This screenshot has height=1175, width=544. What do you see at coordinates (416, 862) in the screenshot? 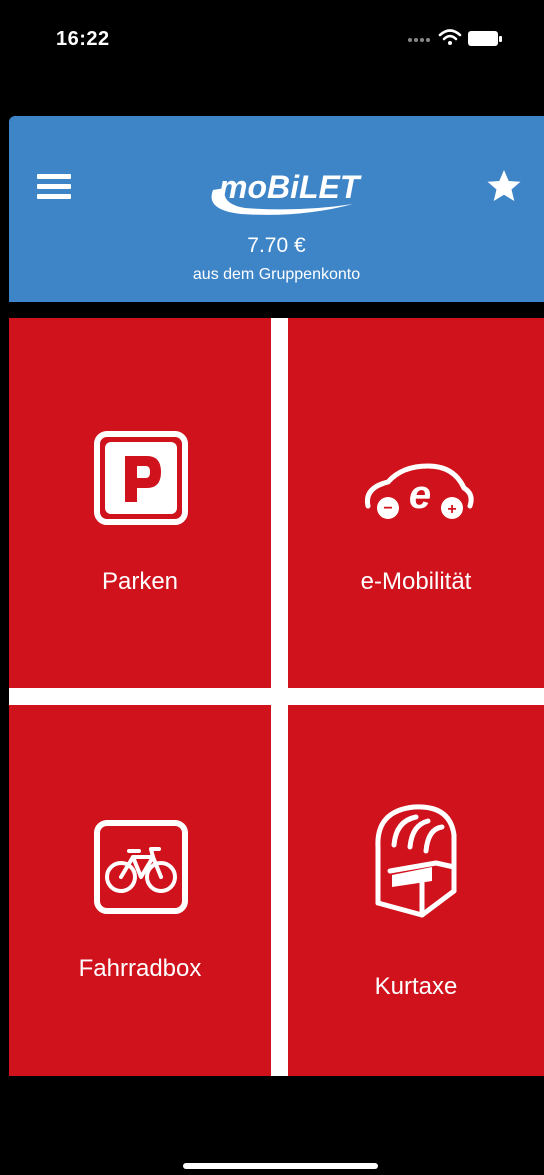
I see `beach-chair-icon` at bounding box center [416, 862].